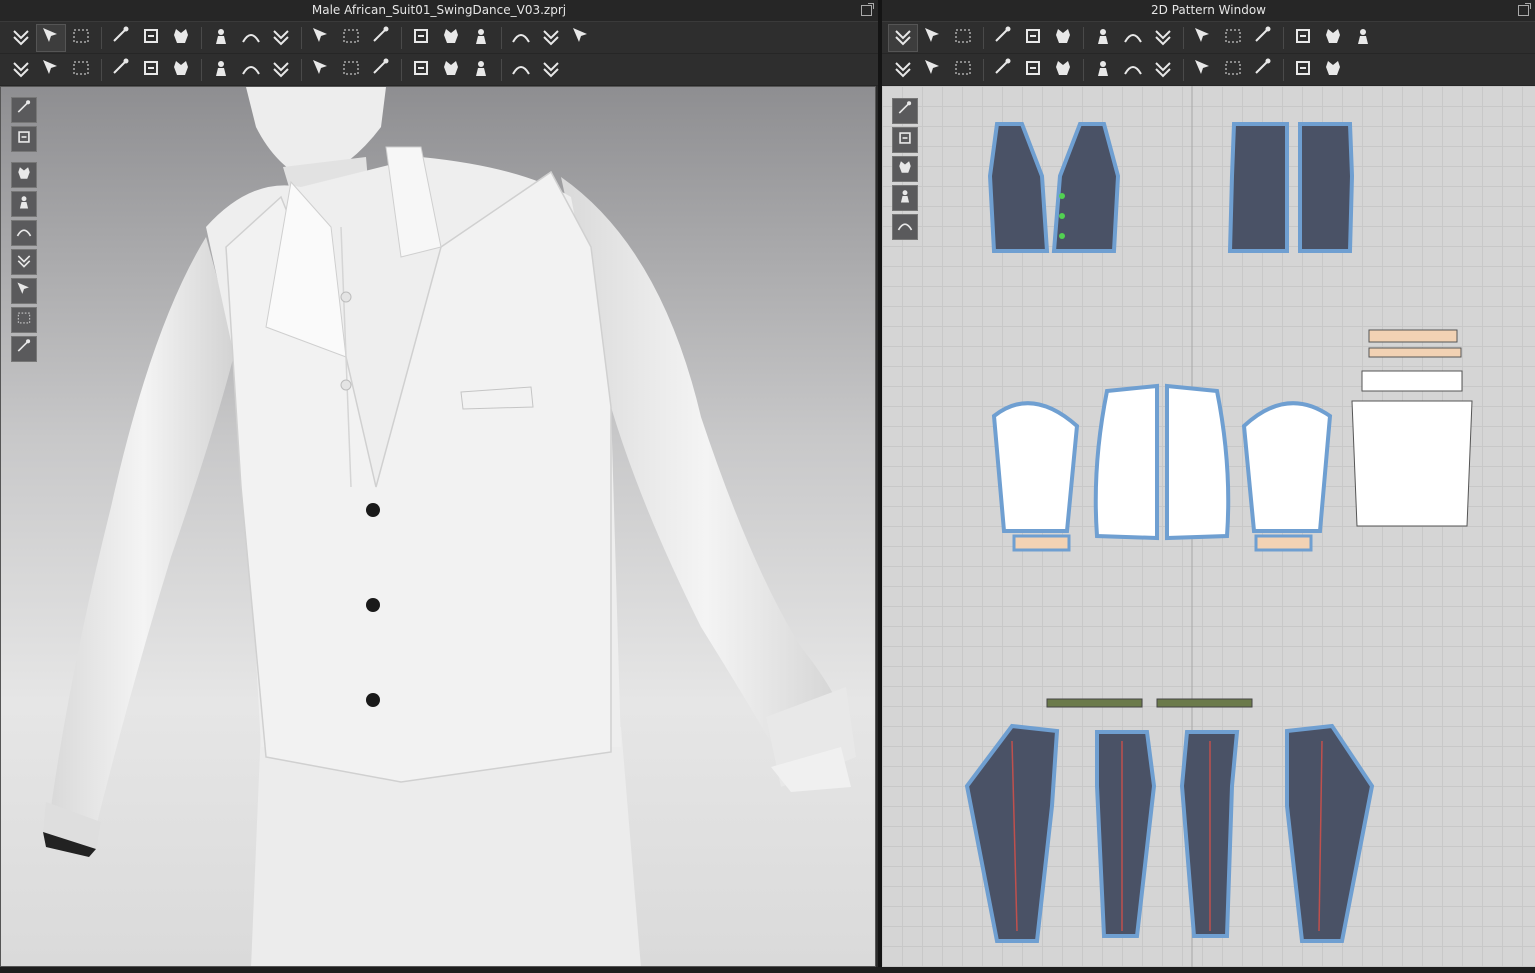 This screenshot has height=973, width=1535. Describe the element at coordinates (1086, 187) in the screenshot. I see `vest-front-right-piece` at that location.